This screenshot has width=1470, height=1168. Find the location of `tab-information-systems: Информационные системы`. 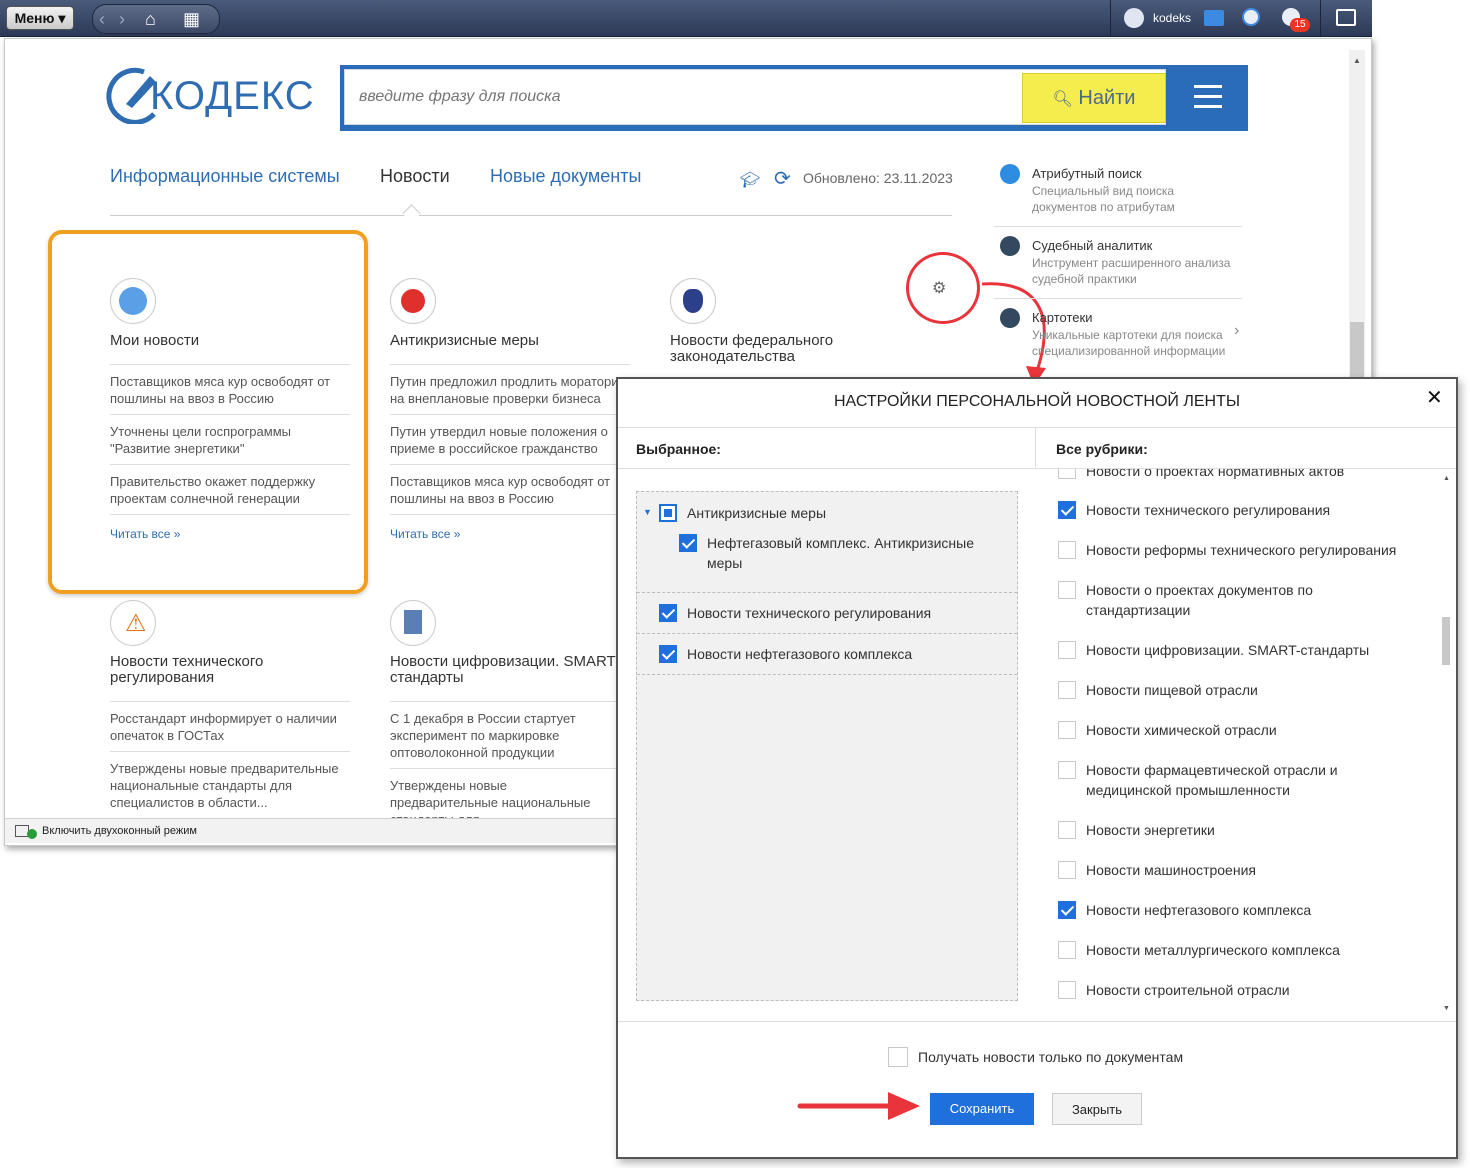

tab-information-systems: Информационные системы is located at coordinates (225, 176).